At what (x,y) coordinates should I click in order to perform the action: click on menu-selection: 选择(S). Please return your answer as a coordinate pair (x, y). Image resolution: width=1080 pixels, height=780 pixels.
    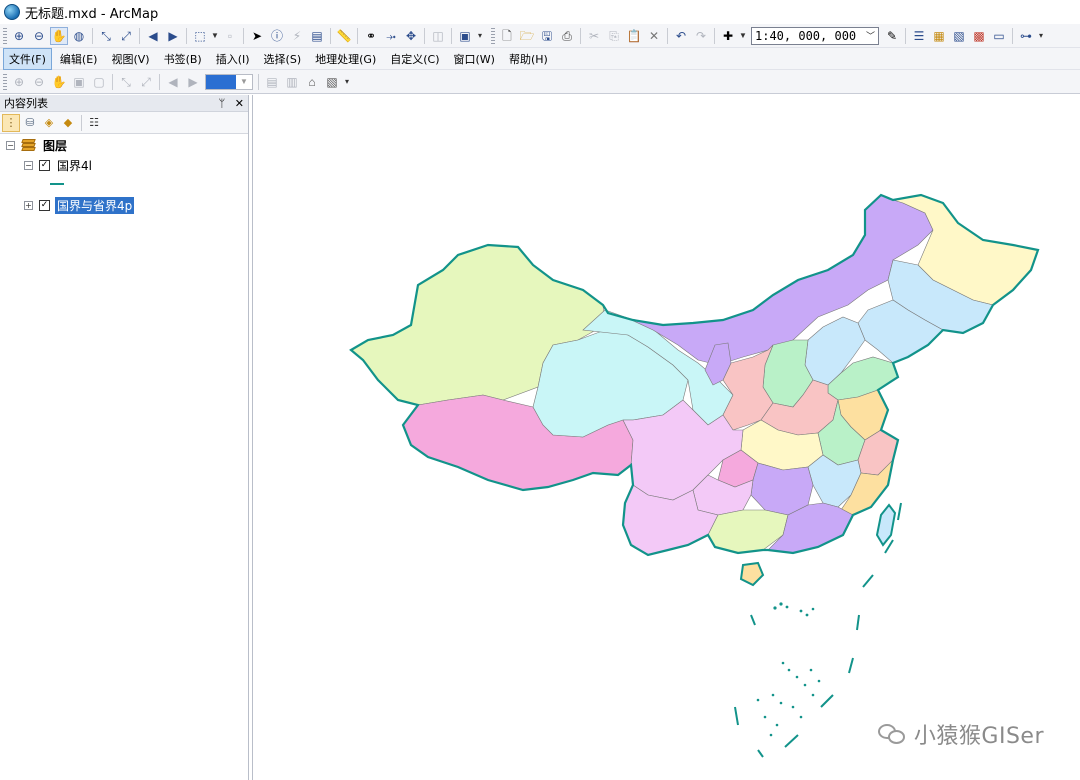
    Looking at the image, I should click on (283, 59).